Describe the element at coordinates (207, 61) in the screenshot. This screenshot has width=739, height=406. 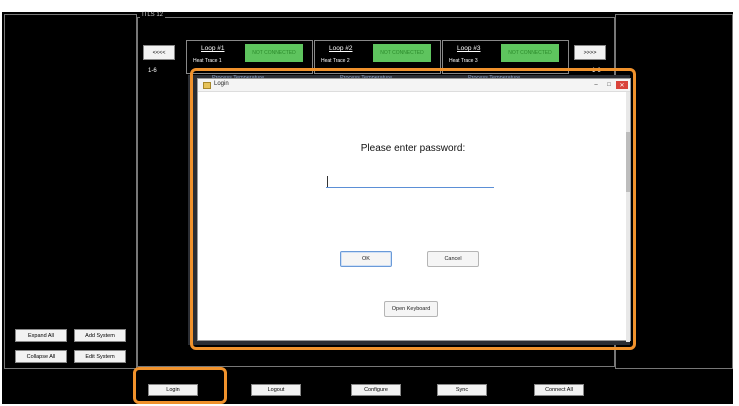
I see `loop-subtitle: Heat Trace 1` at that location.